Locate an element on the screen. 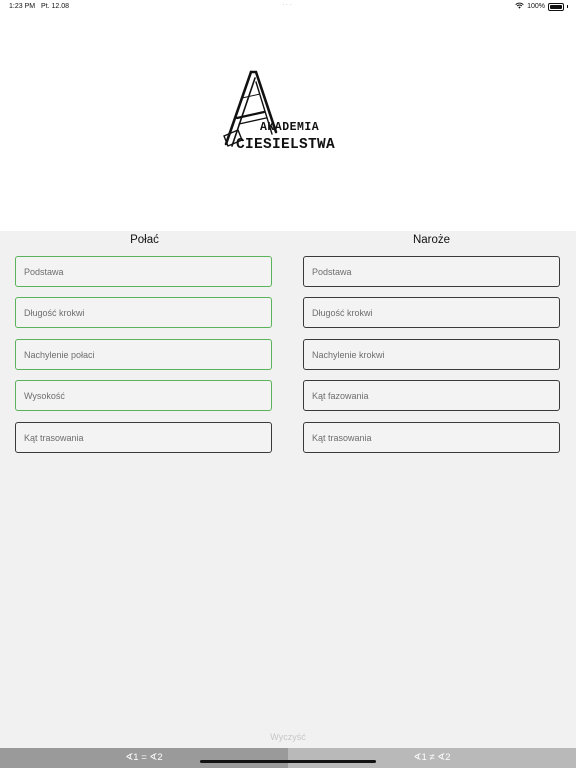  field-naroze-podstawa is located at coordinates (431, 271).